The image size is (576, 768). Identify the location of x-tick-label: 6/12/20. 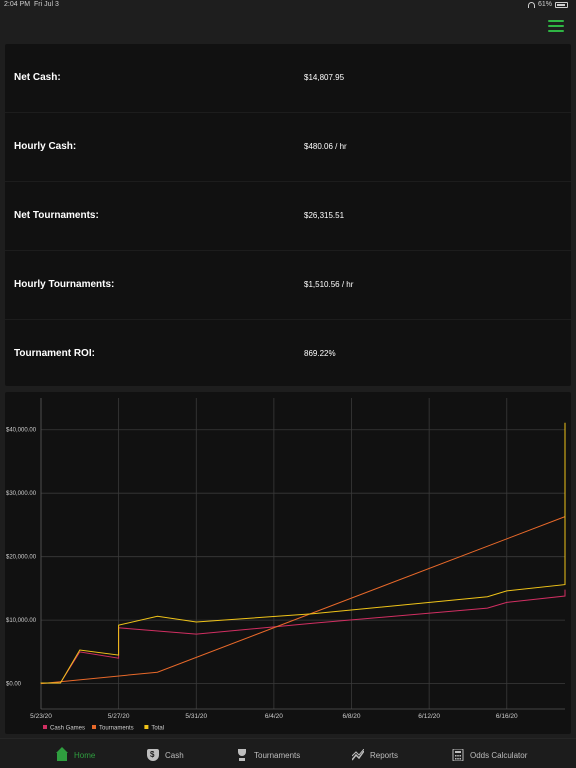
(429, 716).